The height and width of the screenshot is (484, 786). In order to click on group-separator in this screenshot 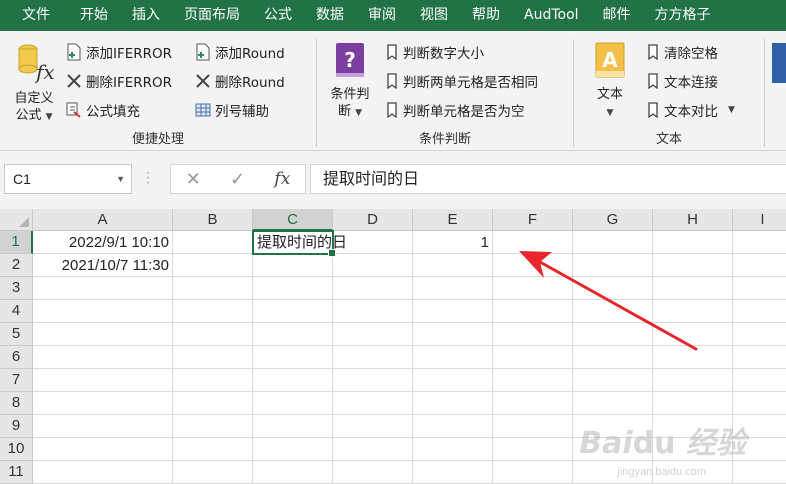, I will do `click(764, 93)`.